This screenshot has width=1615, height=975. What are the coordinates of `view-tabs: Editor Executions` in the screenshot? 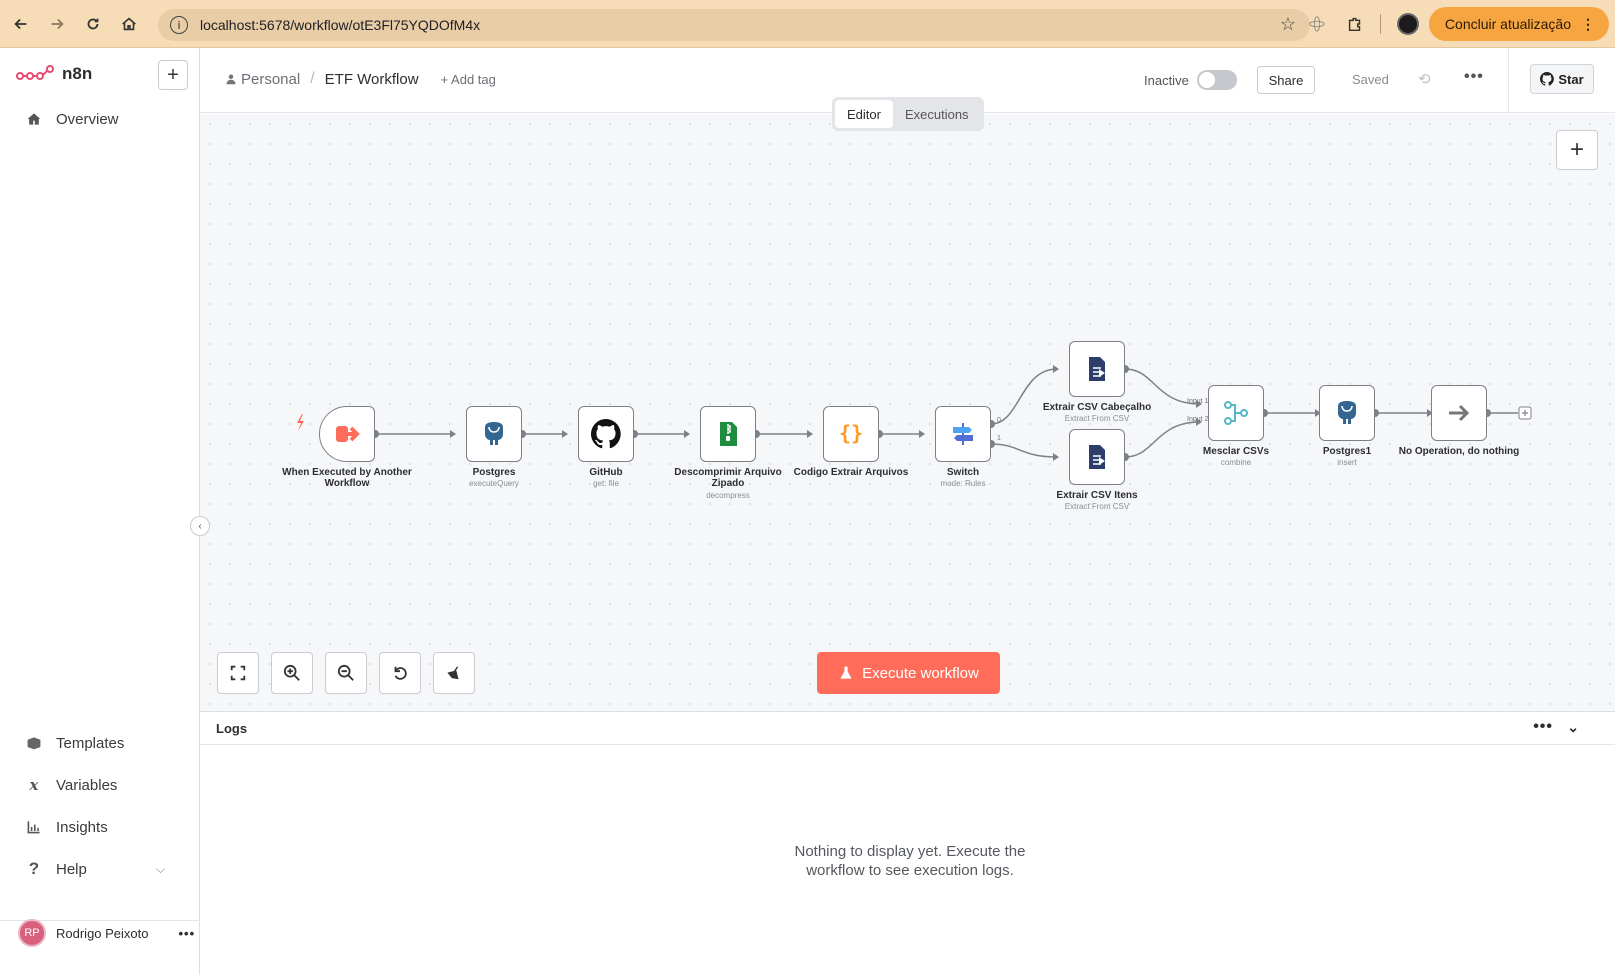 It's located at (908, 114).